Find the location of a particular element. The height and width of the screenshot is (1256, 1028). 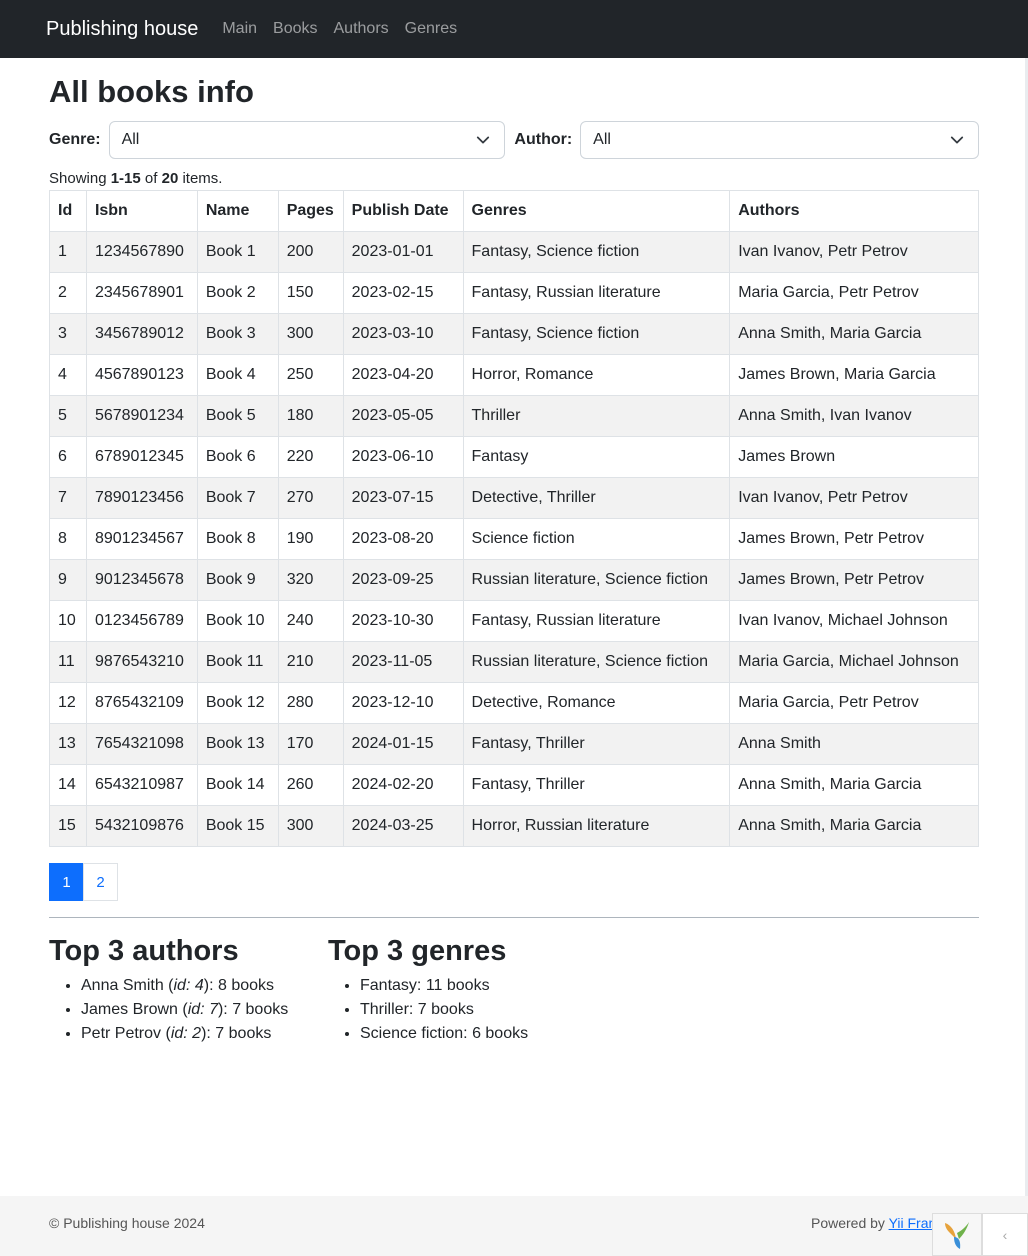

table-cell: Anna Smith is located at coordinates (854, 744).